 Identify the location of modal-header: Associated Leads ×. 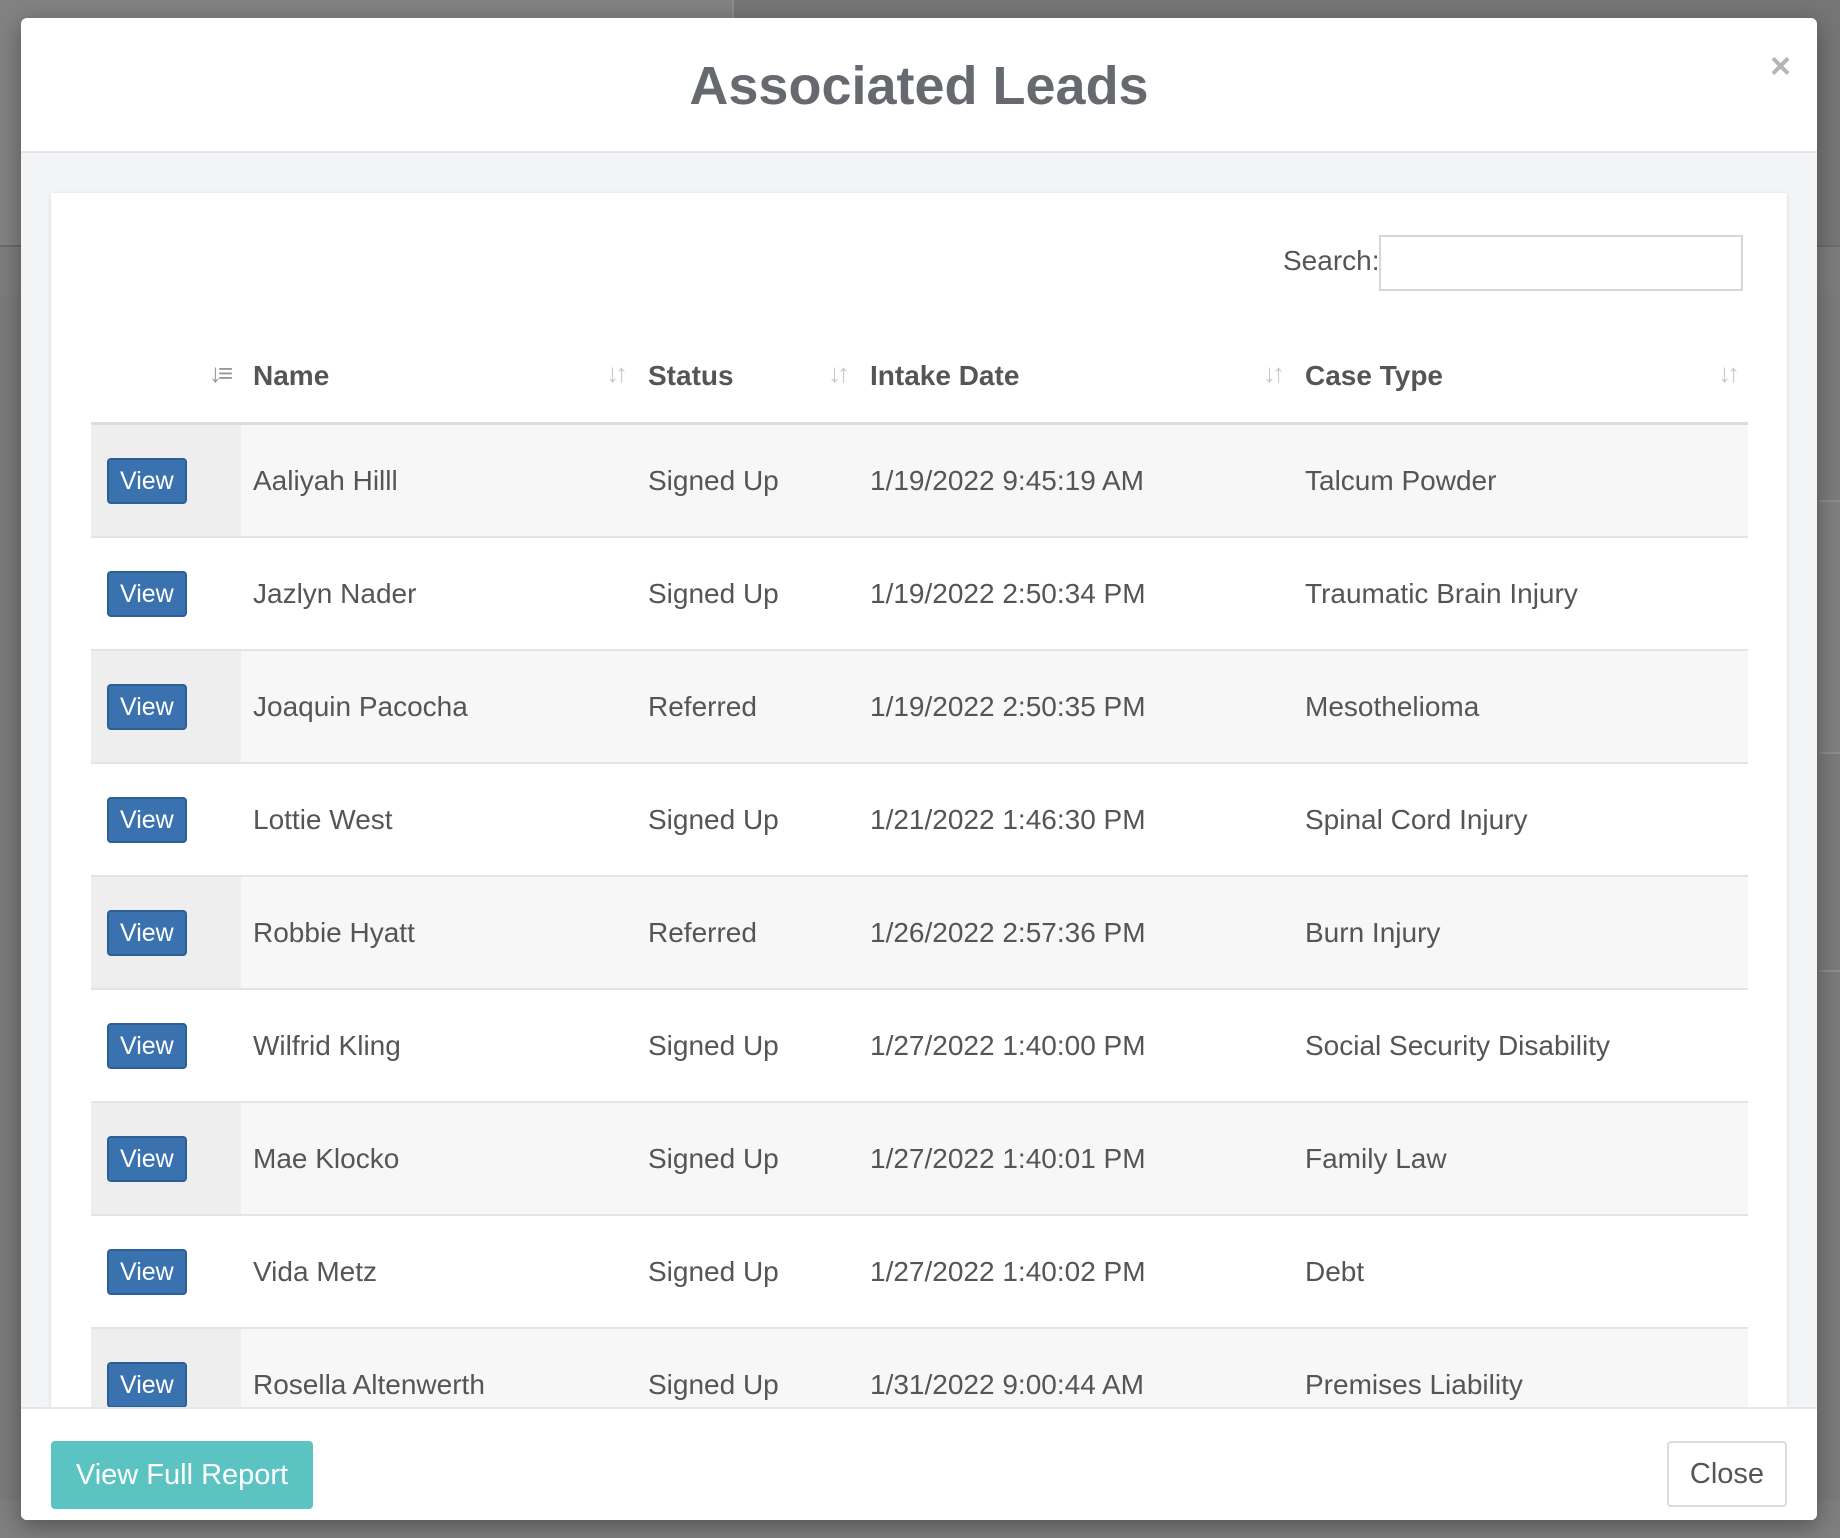
(919, 85).